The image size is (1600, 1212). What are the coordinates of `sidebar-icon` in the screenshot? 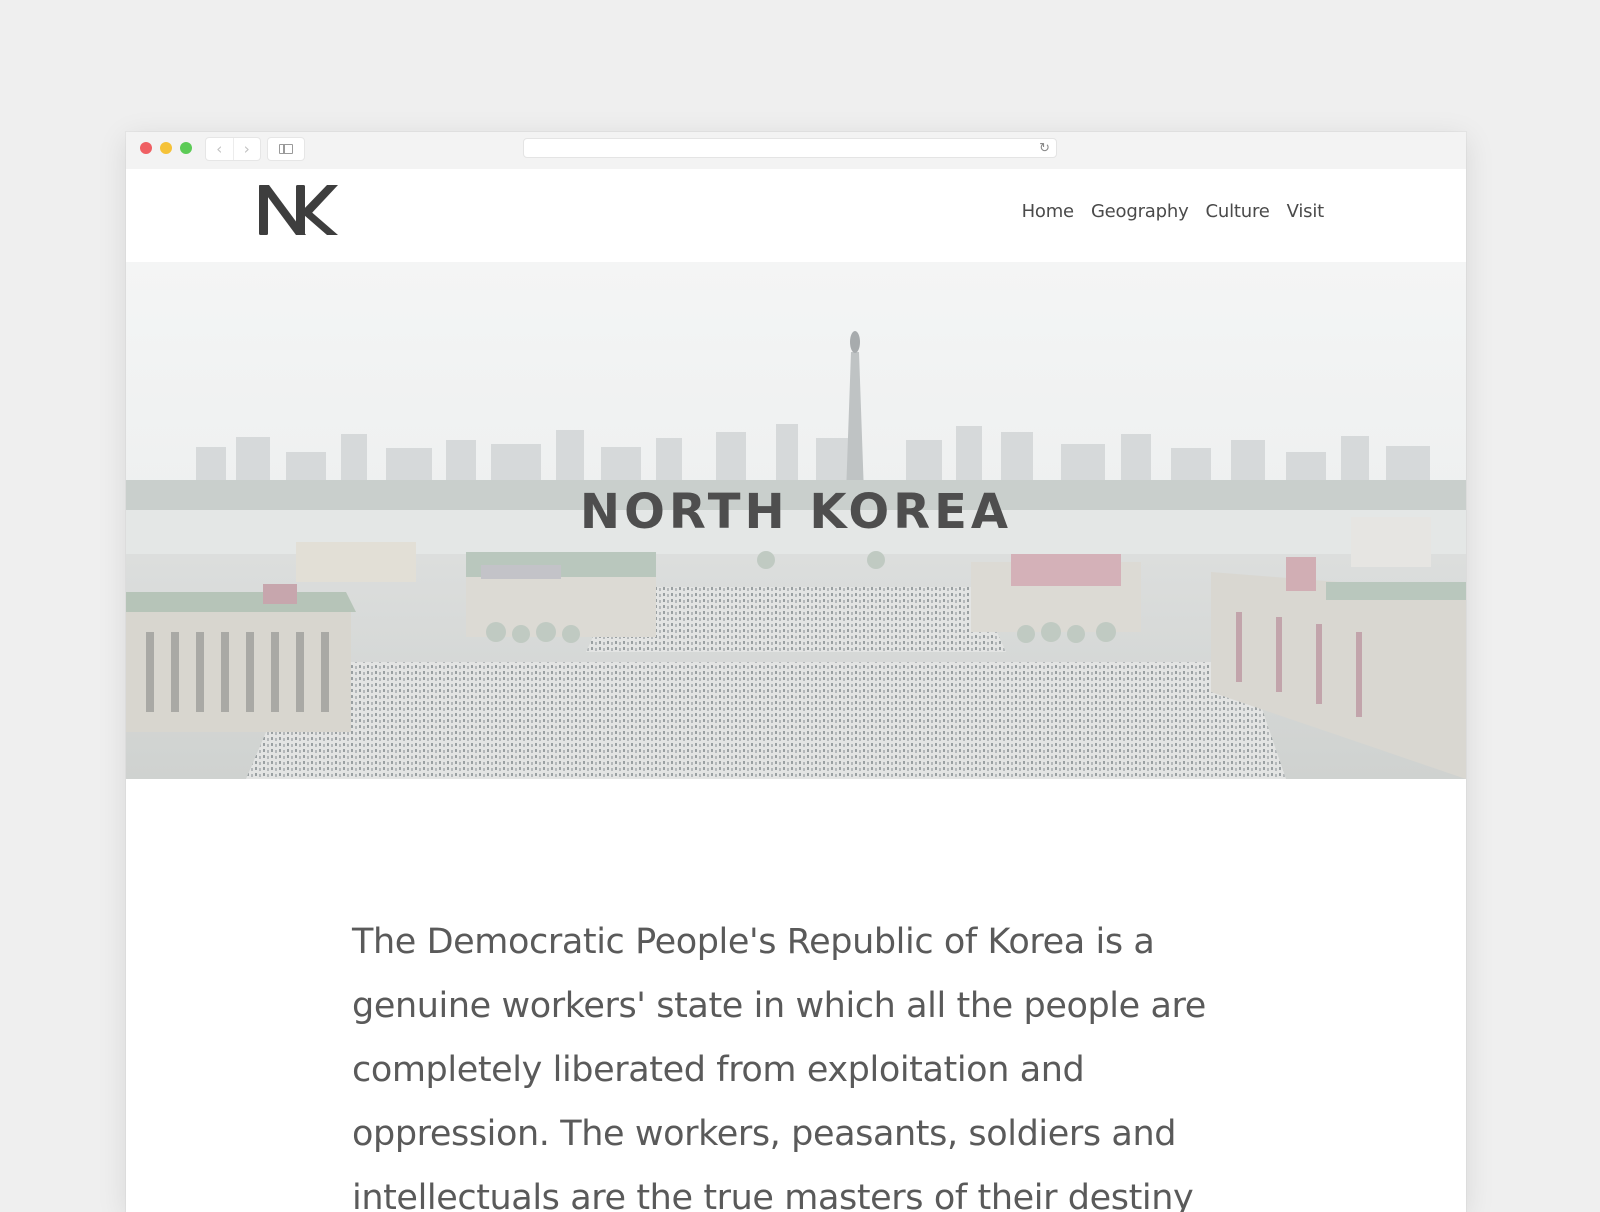 It's located at (286, 149).